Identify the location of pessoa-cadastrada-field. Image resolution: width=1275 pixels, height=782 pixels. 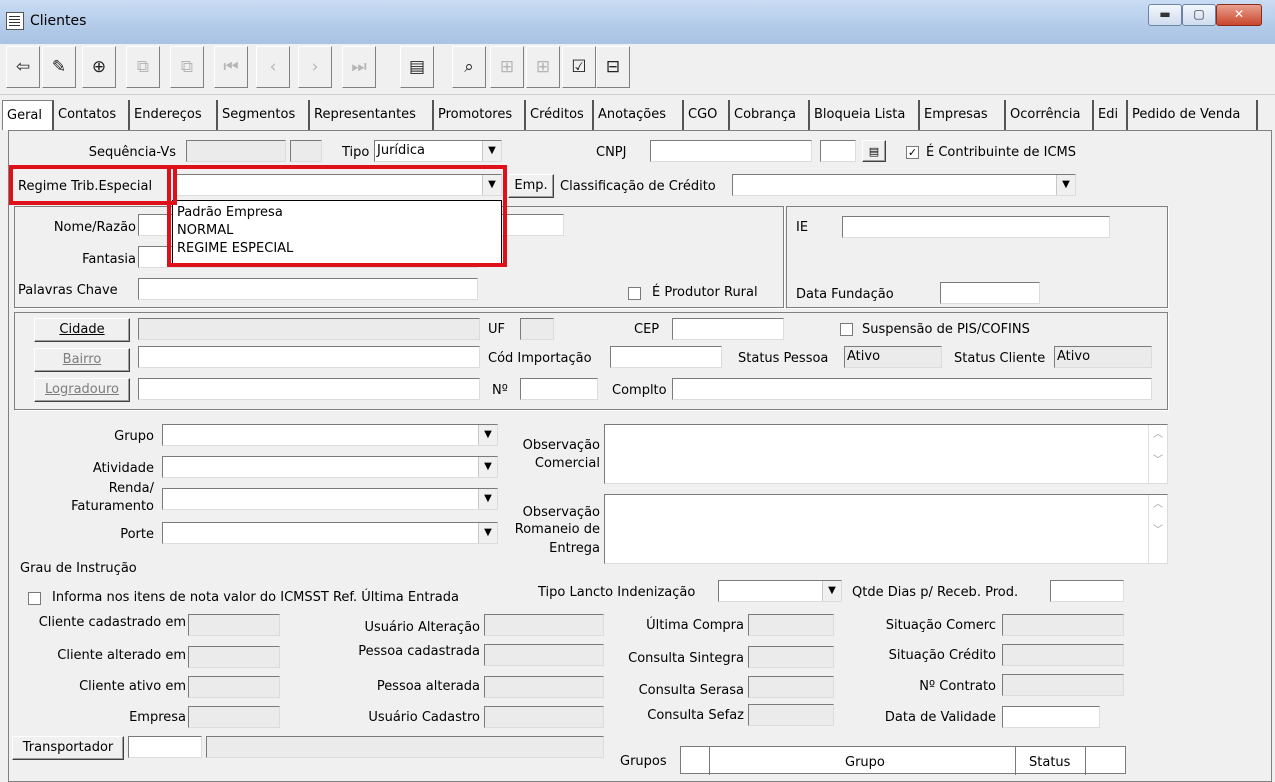
(544, 655).